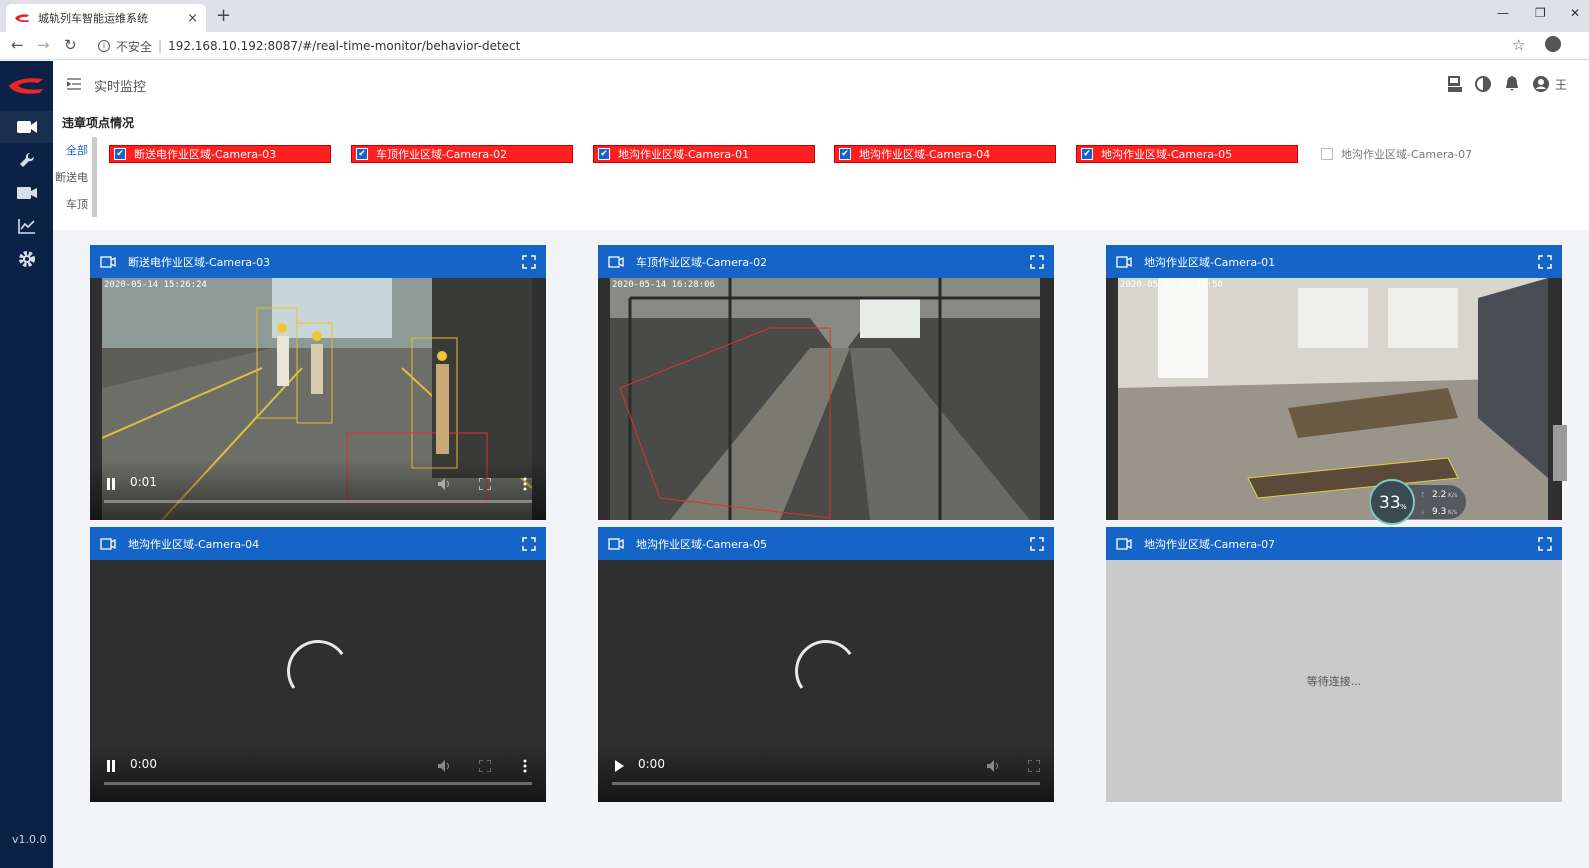 This screenshot has height=868, width=1589. I want to click on menu-toggle-icon, so click(74, 84).